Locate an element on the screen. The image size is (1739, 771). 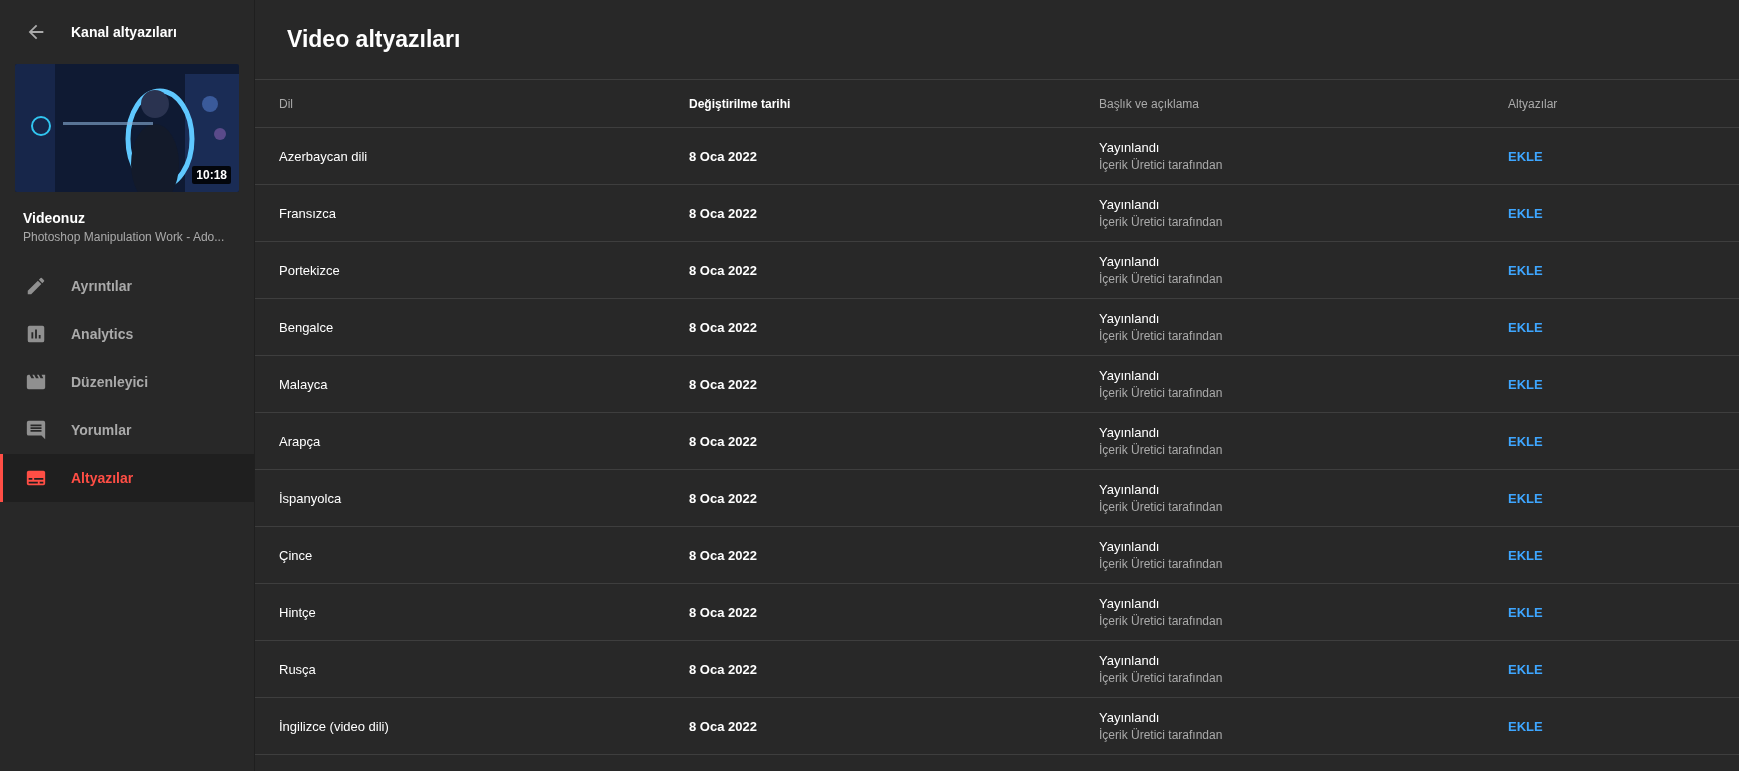
language-cell-text: Malayca is located at coordinates (304, 384).